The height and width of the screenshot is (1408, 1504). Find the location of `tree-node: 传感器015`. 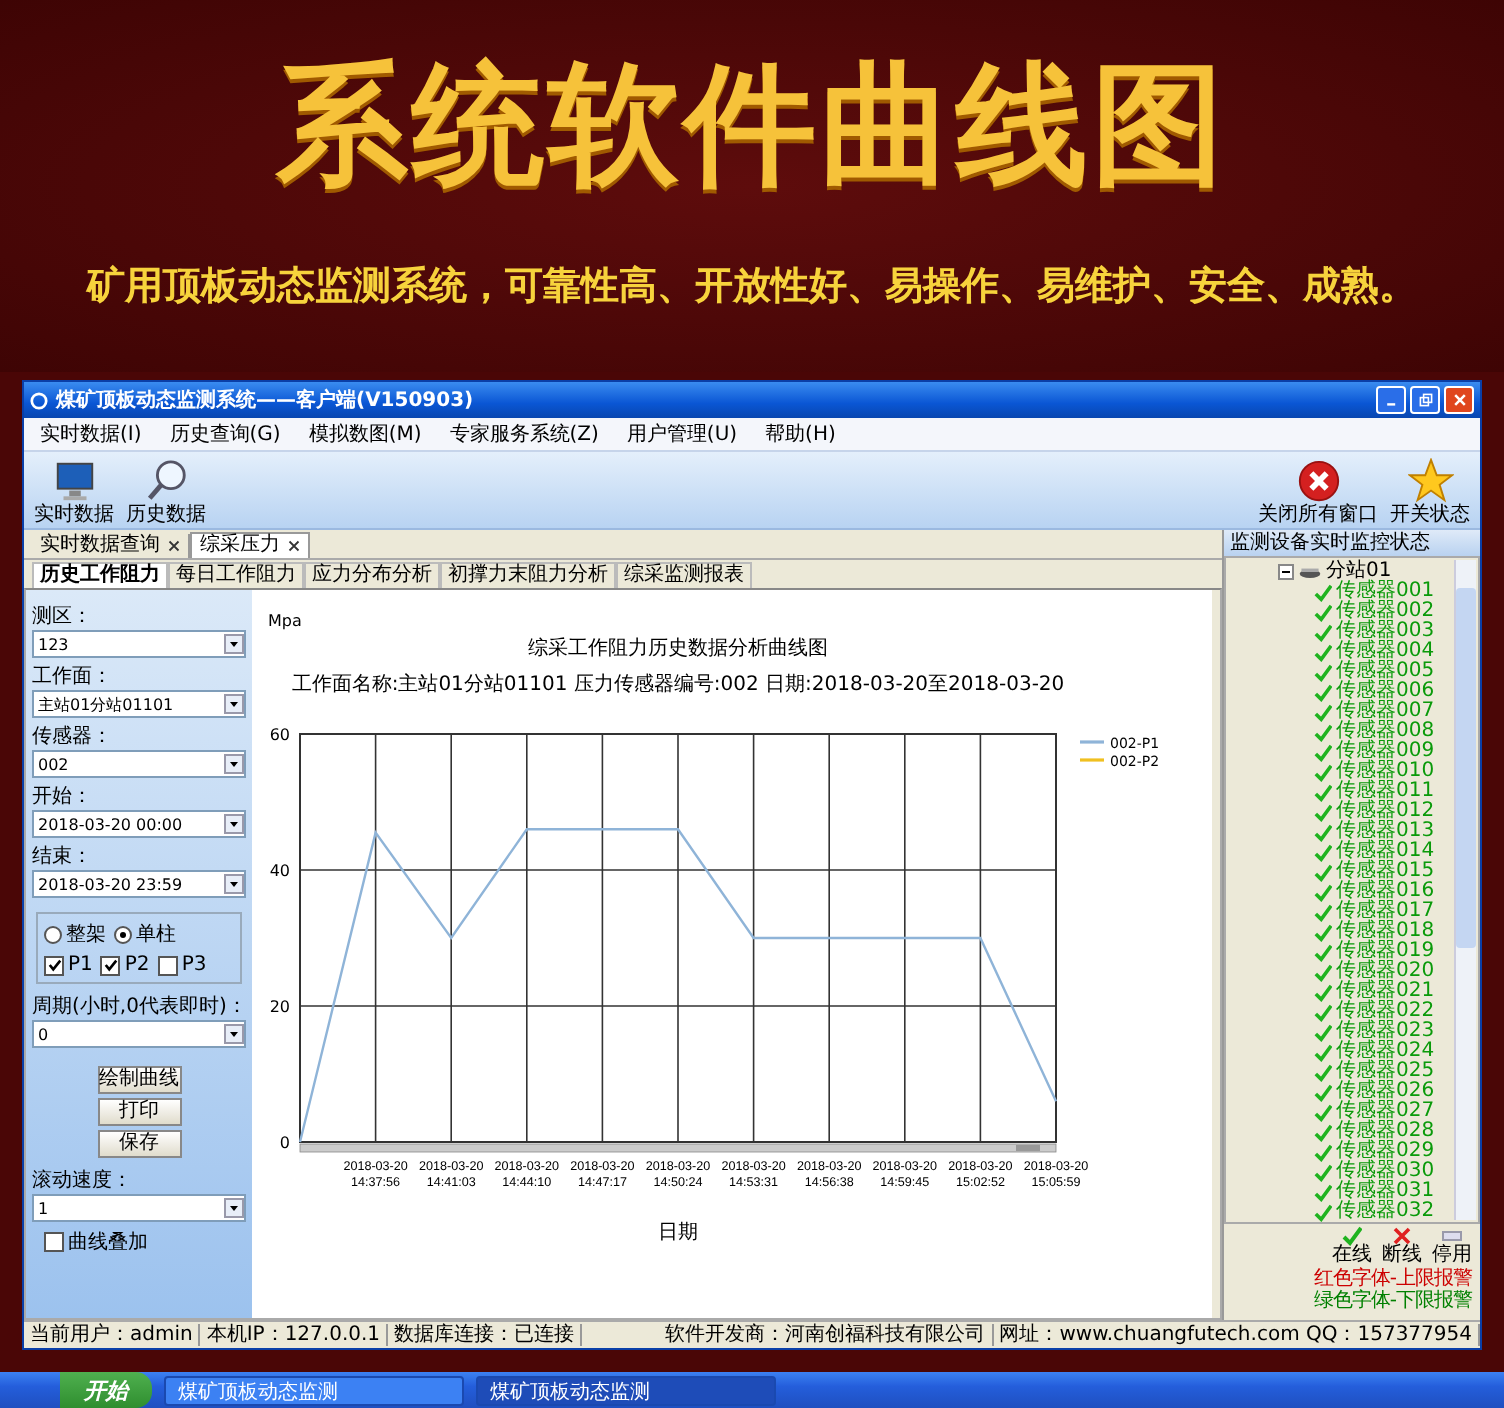

tree-node: 传感器015 is located at coordinates (1385, 872).